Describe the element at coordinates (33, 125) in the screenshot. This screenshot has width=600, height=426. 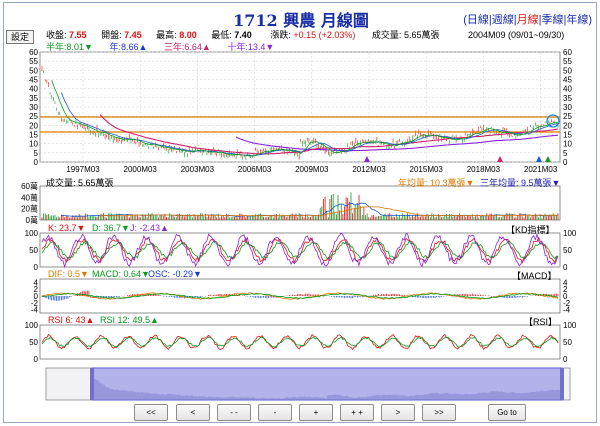
I see `price-tick-left: 20` at that location.